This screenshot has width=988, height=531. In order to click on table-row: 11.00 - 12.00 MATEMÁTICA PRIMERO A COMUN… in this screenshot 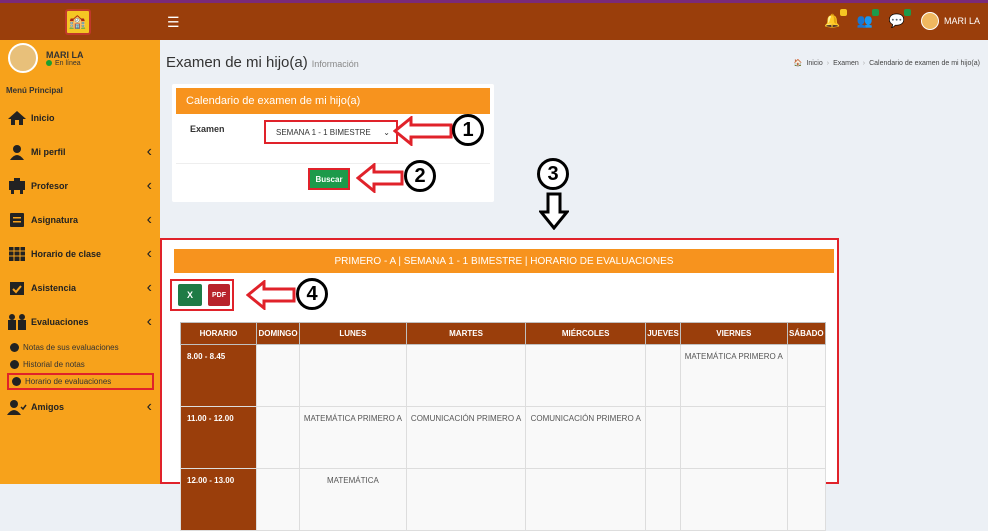, I will do `click(503, 437)`.